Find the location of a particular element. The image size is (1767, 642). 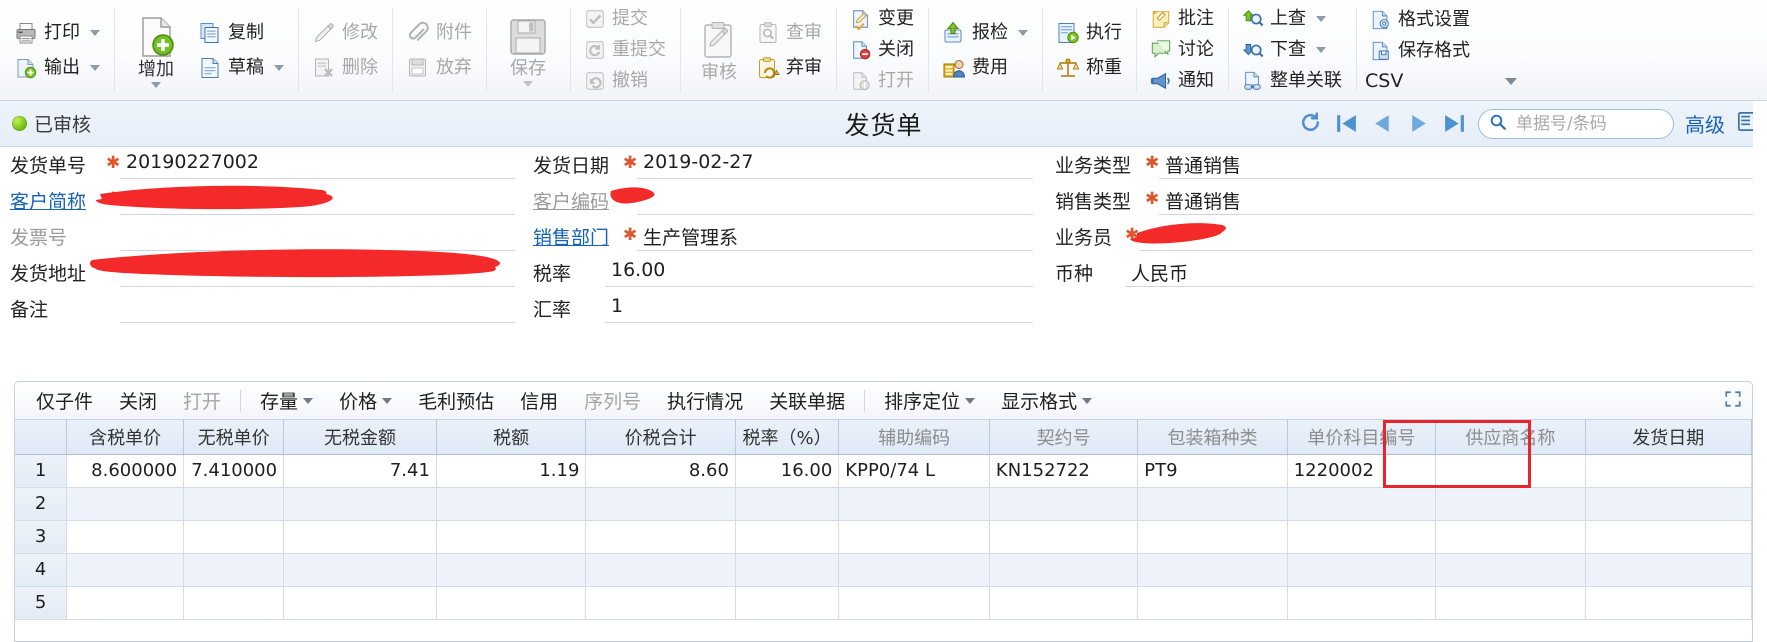

modify-button: 修改 is located at coordinates (345, 33).